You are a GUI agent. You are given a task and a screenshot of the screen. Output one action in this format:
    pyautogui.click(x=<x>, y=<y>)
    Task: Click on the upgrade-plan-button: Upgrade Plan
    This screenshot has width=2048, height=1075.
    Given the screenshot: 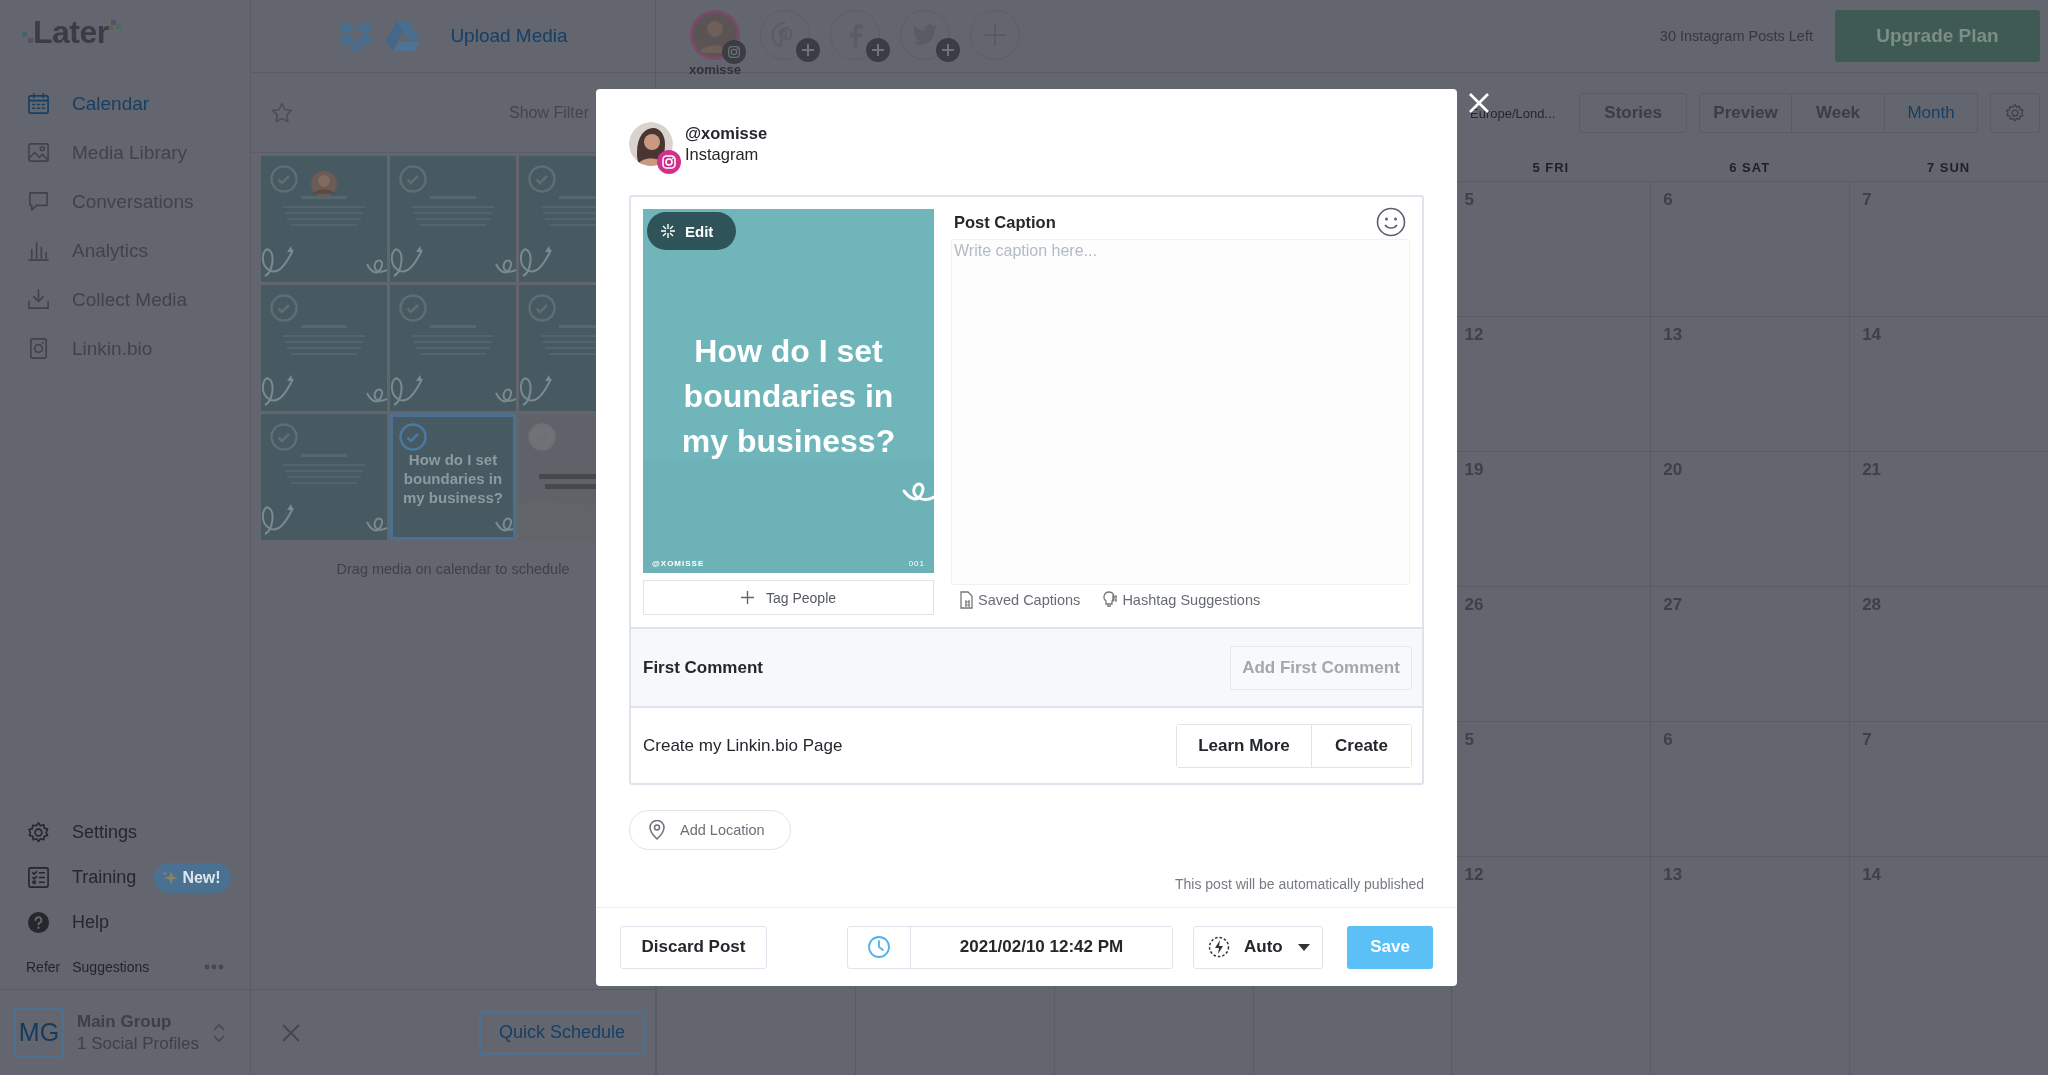 What is the action you would take?
    pyautogui.click(x=1937, y=36)
    